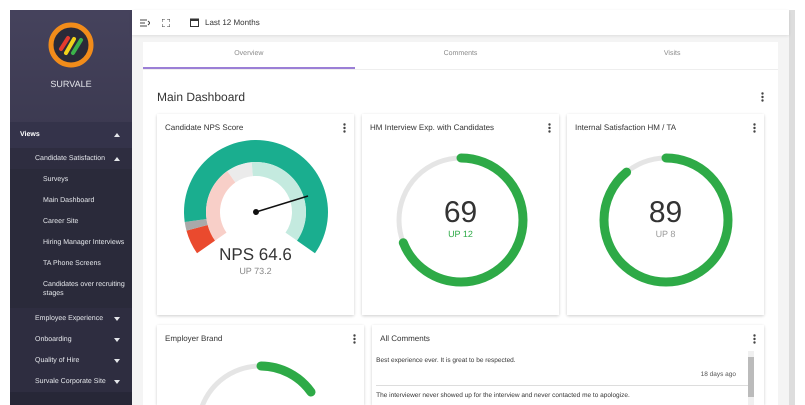 This screenshot has height=405, width=805. What do you see at coordinates (166, 22) in the screenshot?
I see `fullscreen-icon` at bounding box center [166, 22].